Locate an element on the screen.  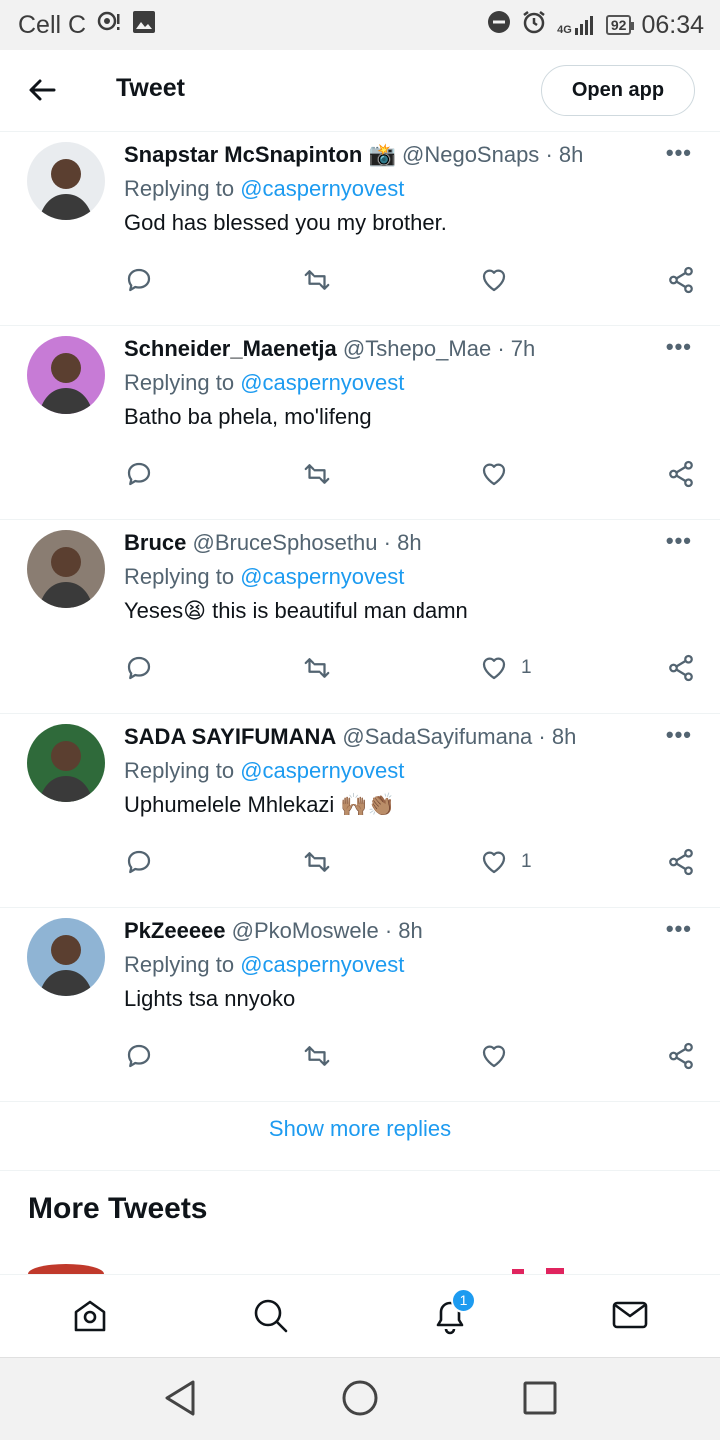
author-name: Bruce is located at coordinates (155, 542).